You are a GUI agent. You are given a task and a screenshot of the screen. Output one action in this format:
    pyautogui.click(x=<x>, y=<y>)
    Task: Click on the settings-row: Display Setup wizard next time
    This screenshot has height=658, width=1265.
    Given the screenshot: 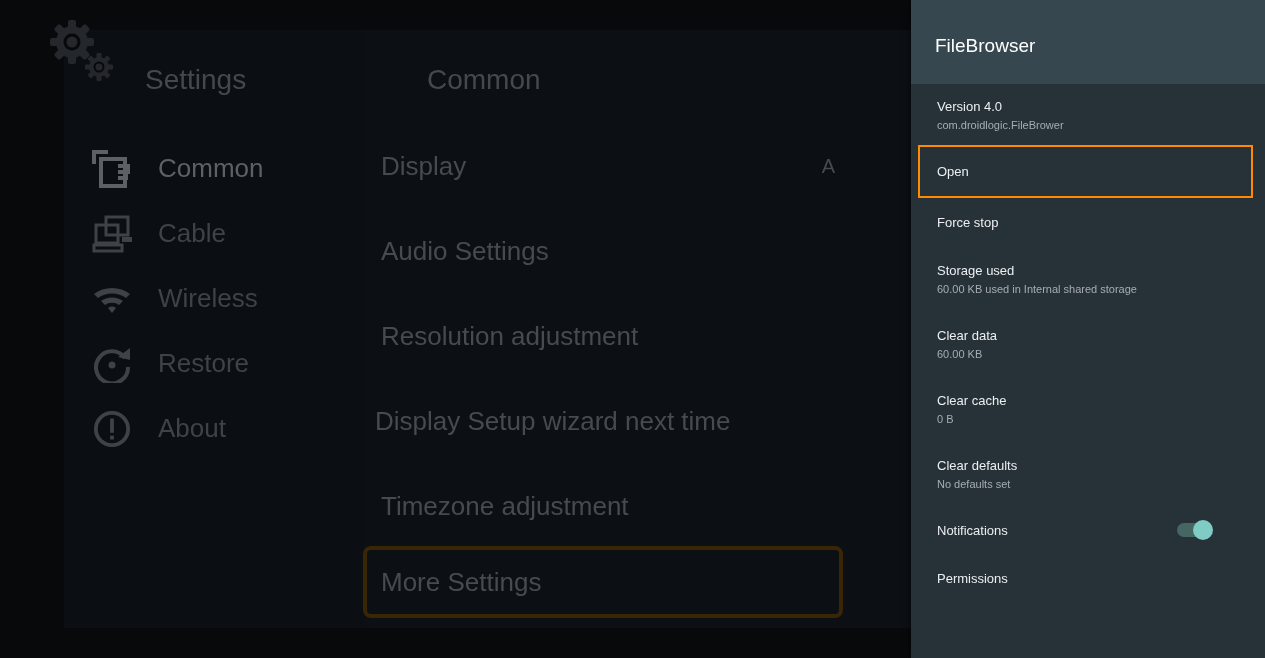 What is the action you would take?
    pyautogui.click(x=603, y=421)
    